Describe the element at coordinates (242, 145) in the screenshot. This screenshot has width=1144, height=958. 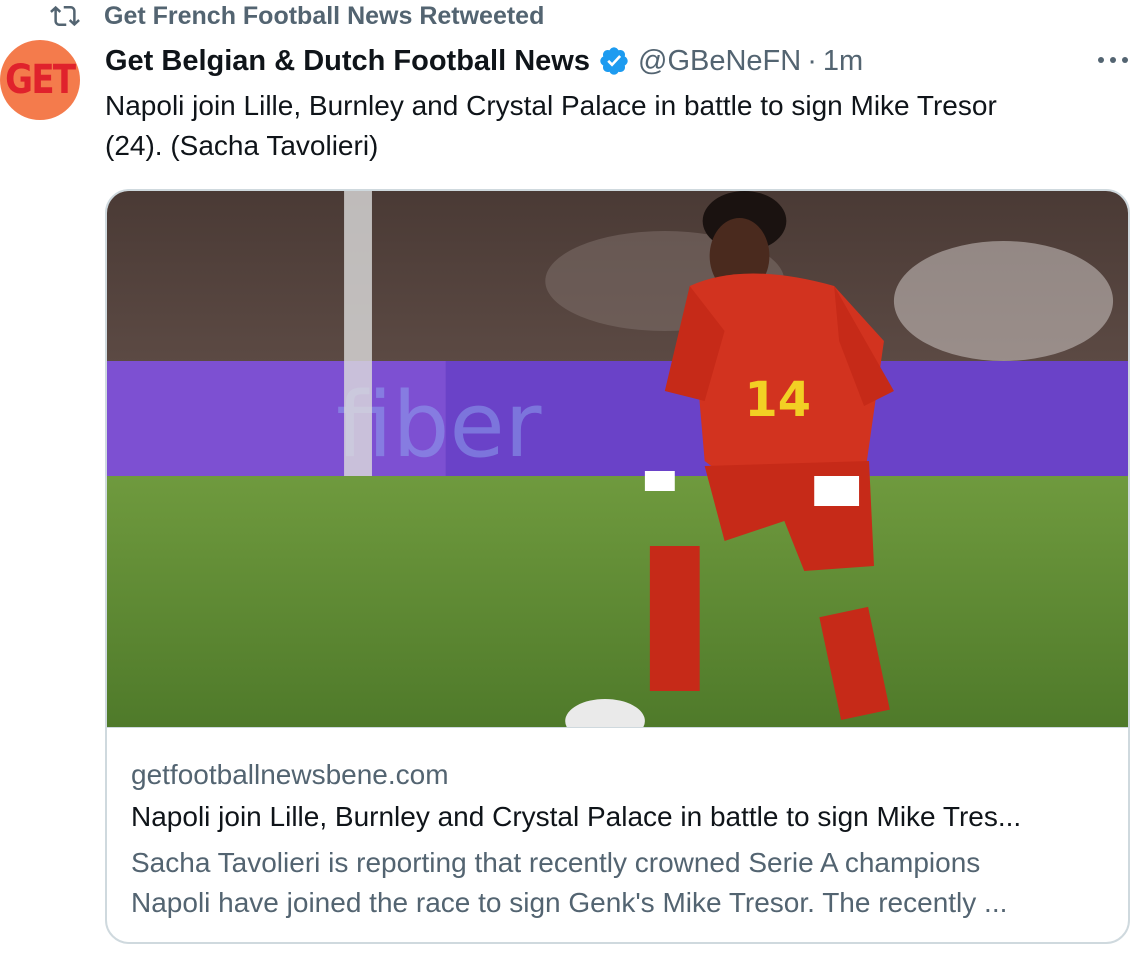
I see `tweet-text-line: (24). (Sacha Tavolieri)` at that location.